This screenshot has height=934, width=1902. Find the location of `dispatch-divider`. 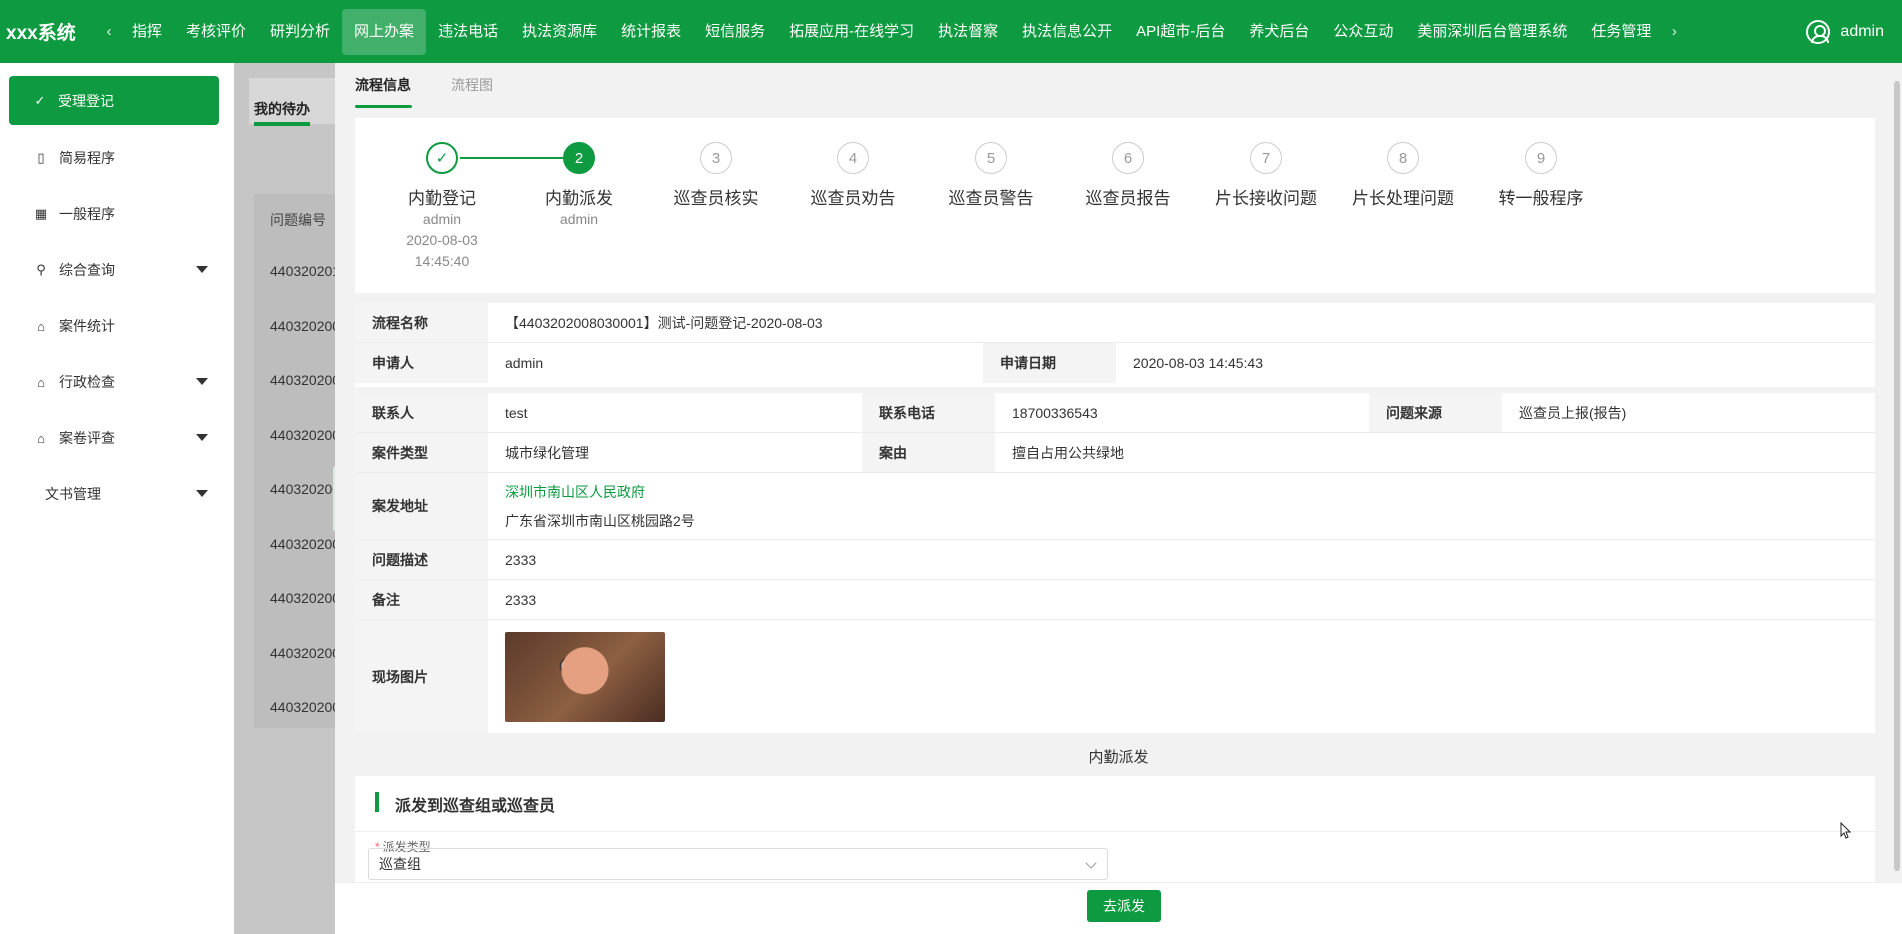

dispatch-divider is located at coordinates (1115, 831).